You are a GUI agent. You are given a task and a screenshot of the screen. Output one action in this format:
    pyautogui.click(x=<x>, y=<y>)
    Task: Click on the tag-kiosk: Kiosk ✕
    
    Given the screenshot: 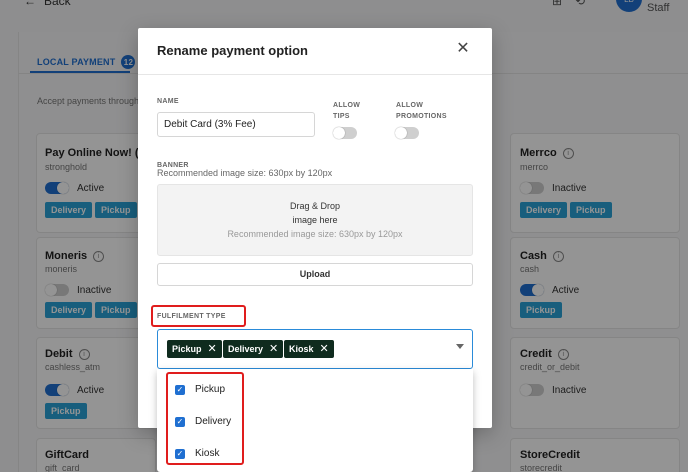 What is the action you would take?
    pyautogui.click(x=309, y=349)
    